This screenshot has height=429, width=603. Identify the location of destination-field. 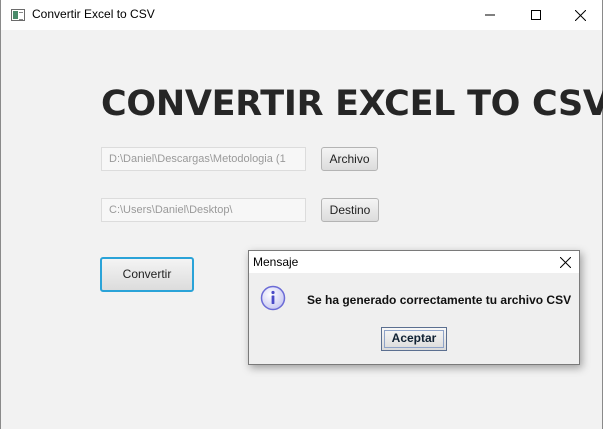
(203, 210).